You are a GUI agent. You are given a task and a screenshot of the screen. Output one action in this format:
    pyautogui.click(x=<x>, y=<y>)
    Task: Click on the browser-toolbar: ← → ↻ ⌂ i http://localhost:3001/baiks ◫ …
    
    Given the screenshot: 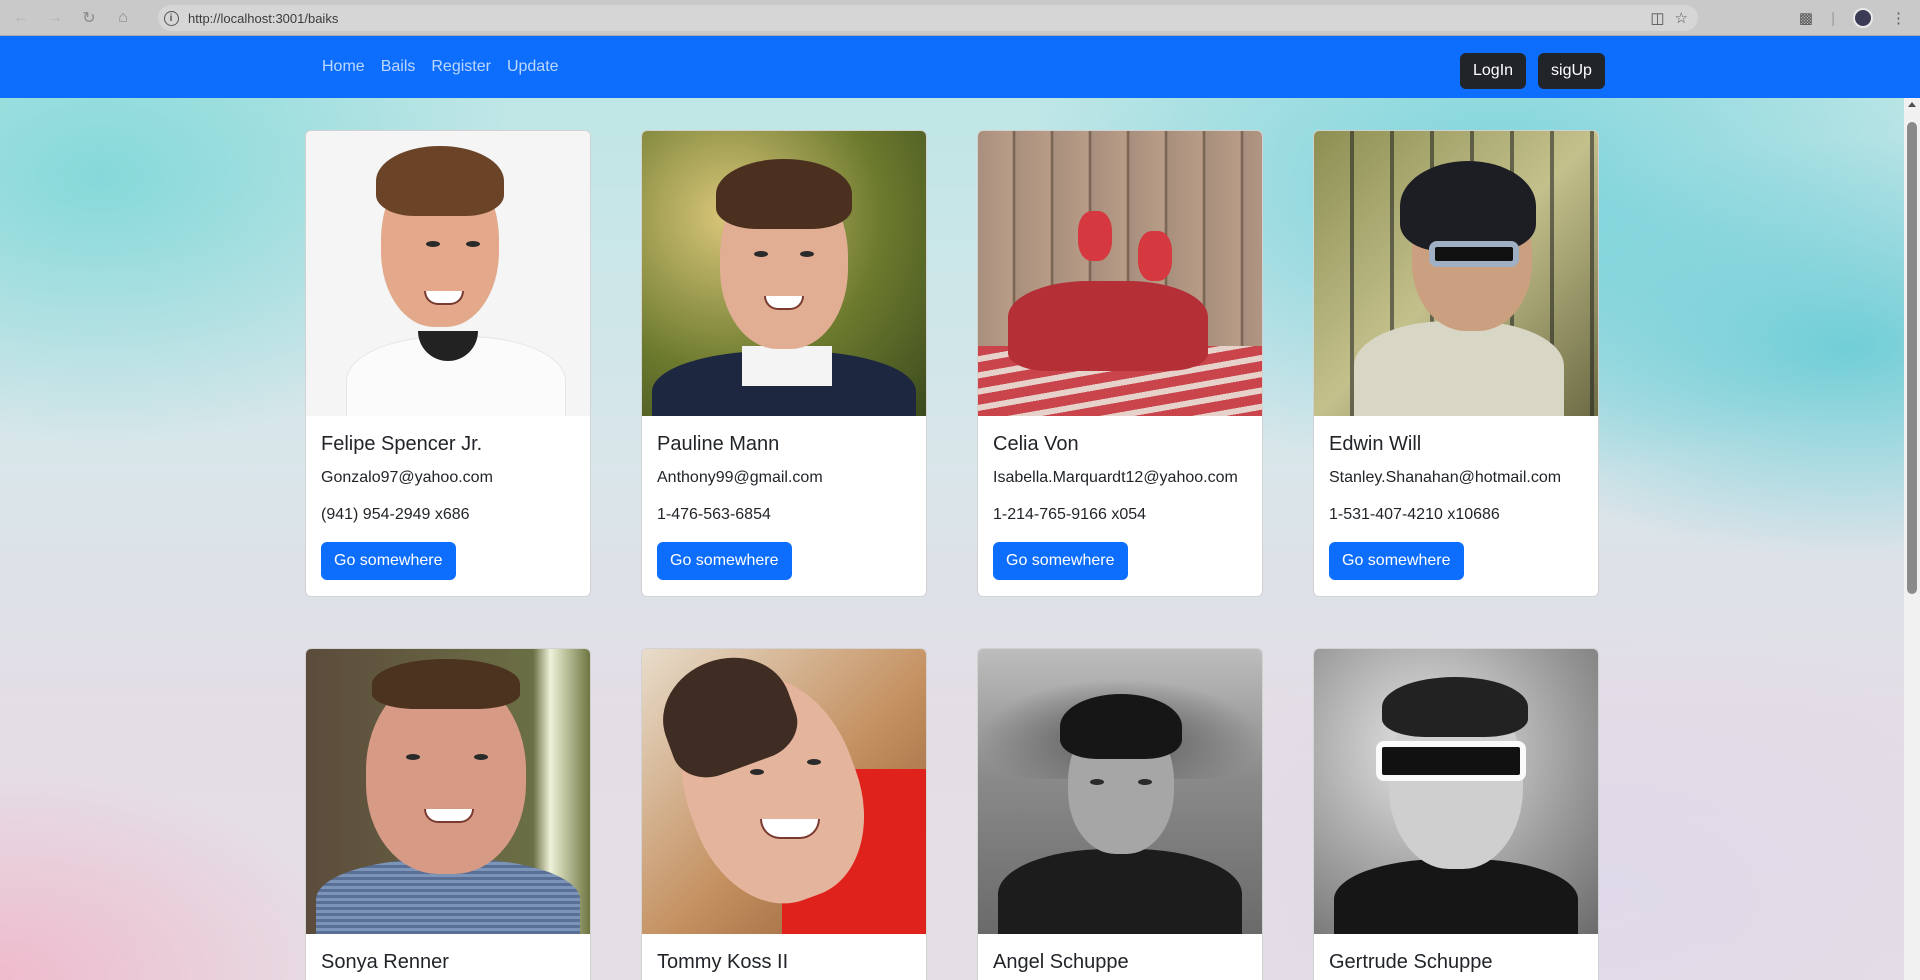 What is the action you would take?
    pyautogui.click(x=960, y=18)
    